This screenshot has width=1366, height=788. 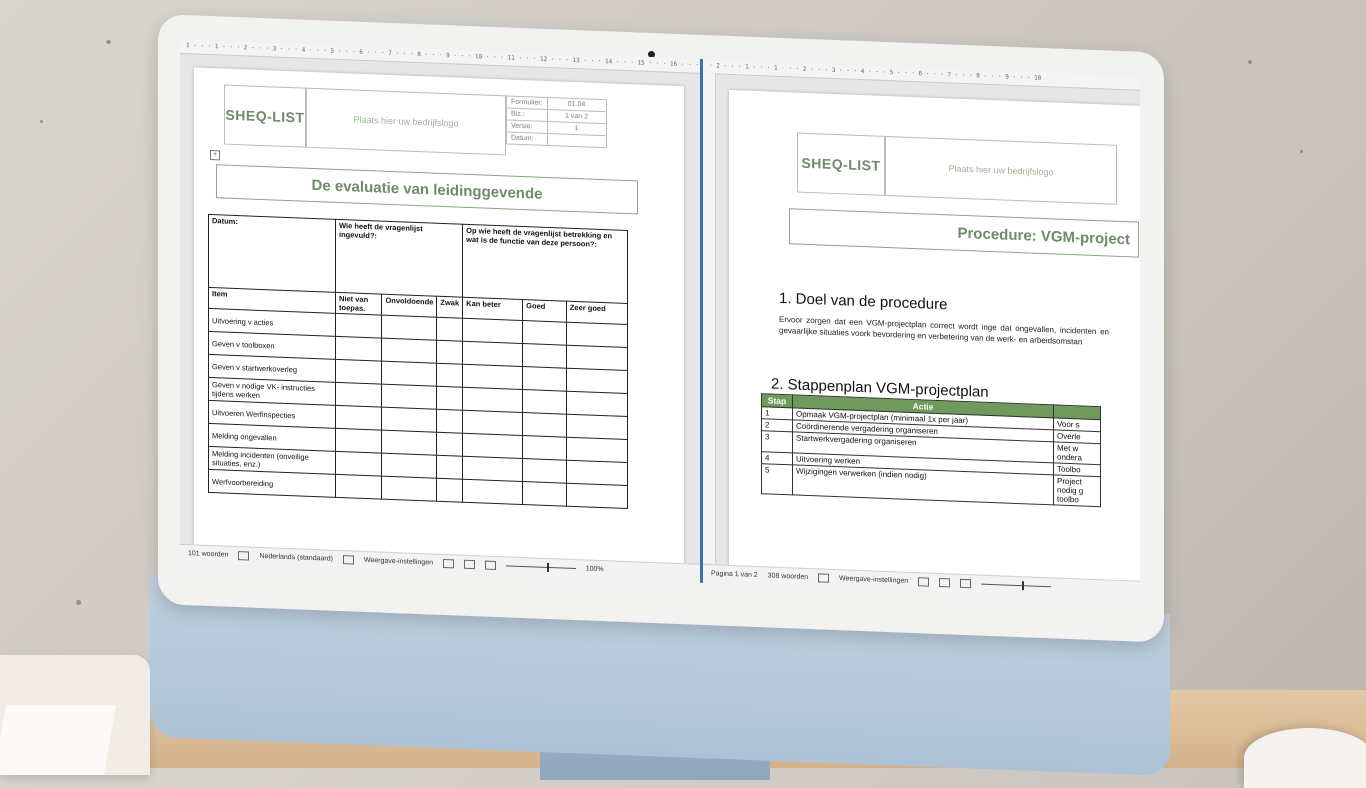 I want to click on meta-label: Datum:, so click(x=527, y=138).